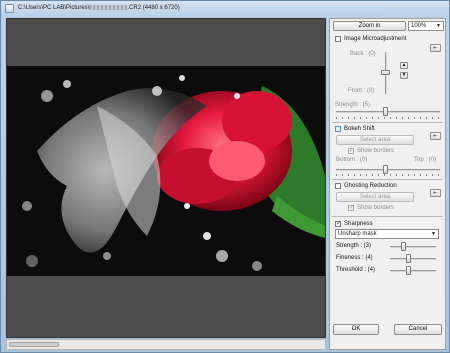  Describe the element at coordinates (359, 129) in the screenshot. I see `bokeh-shift-label: Bokeh Shift` at that location.